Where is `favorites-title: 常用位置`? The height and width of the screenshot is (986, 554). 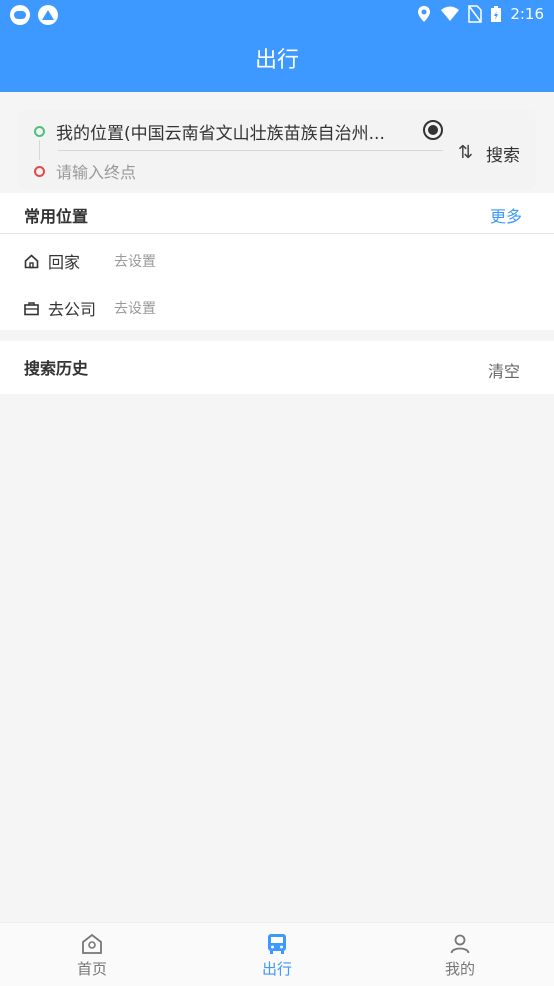 favorites-title: 常用位置 is located at coordinates (56, 216).